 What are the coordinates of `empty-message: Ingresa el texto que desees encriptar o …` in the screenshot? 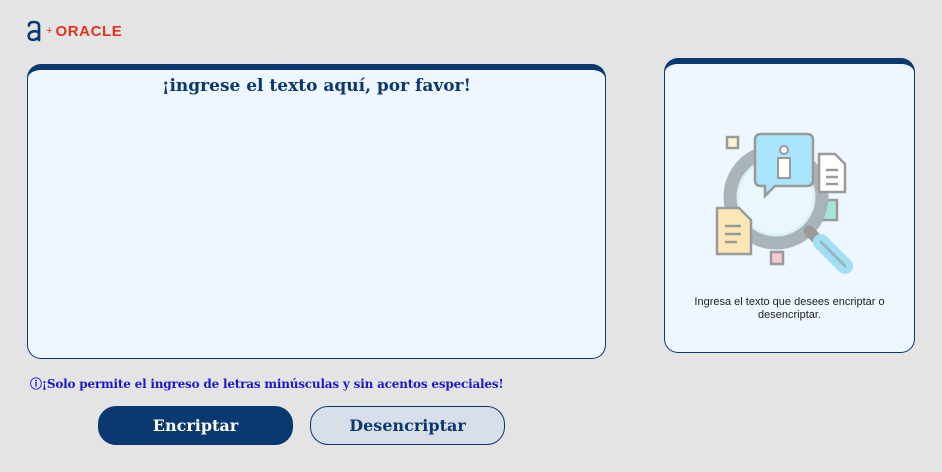 It's located at (789, 308).